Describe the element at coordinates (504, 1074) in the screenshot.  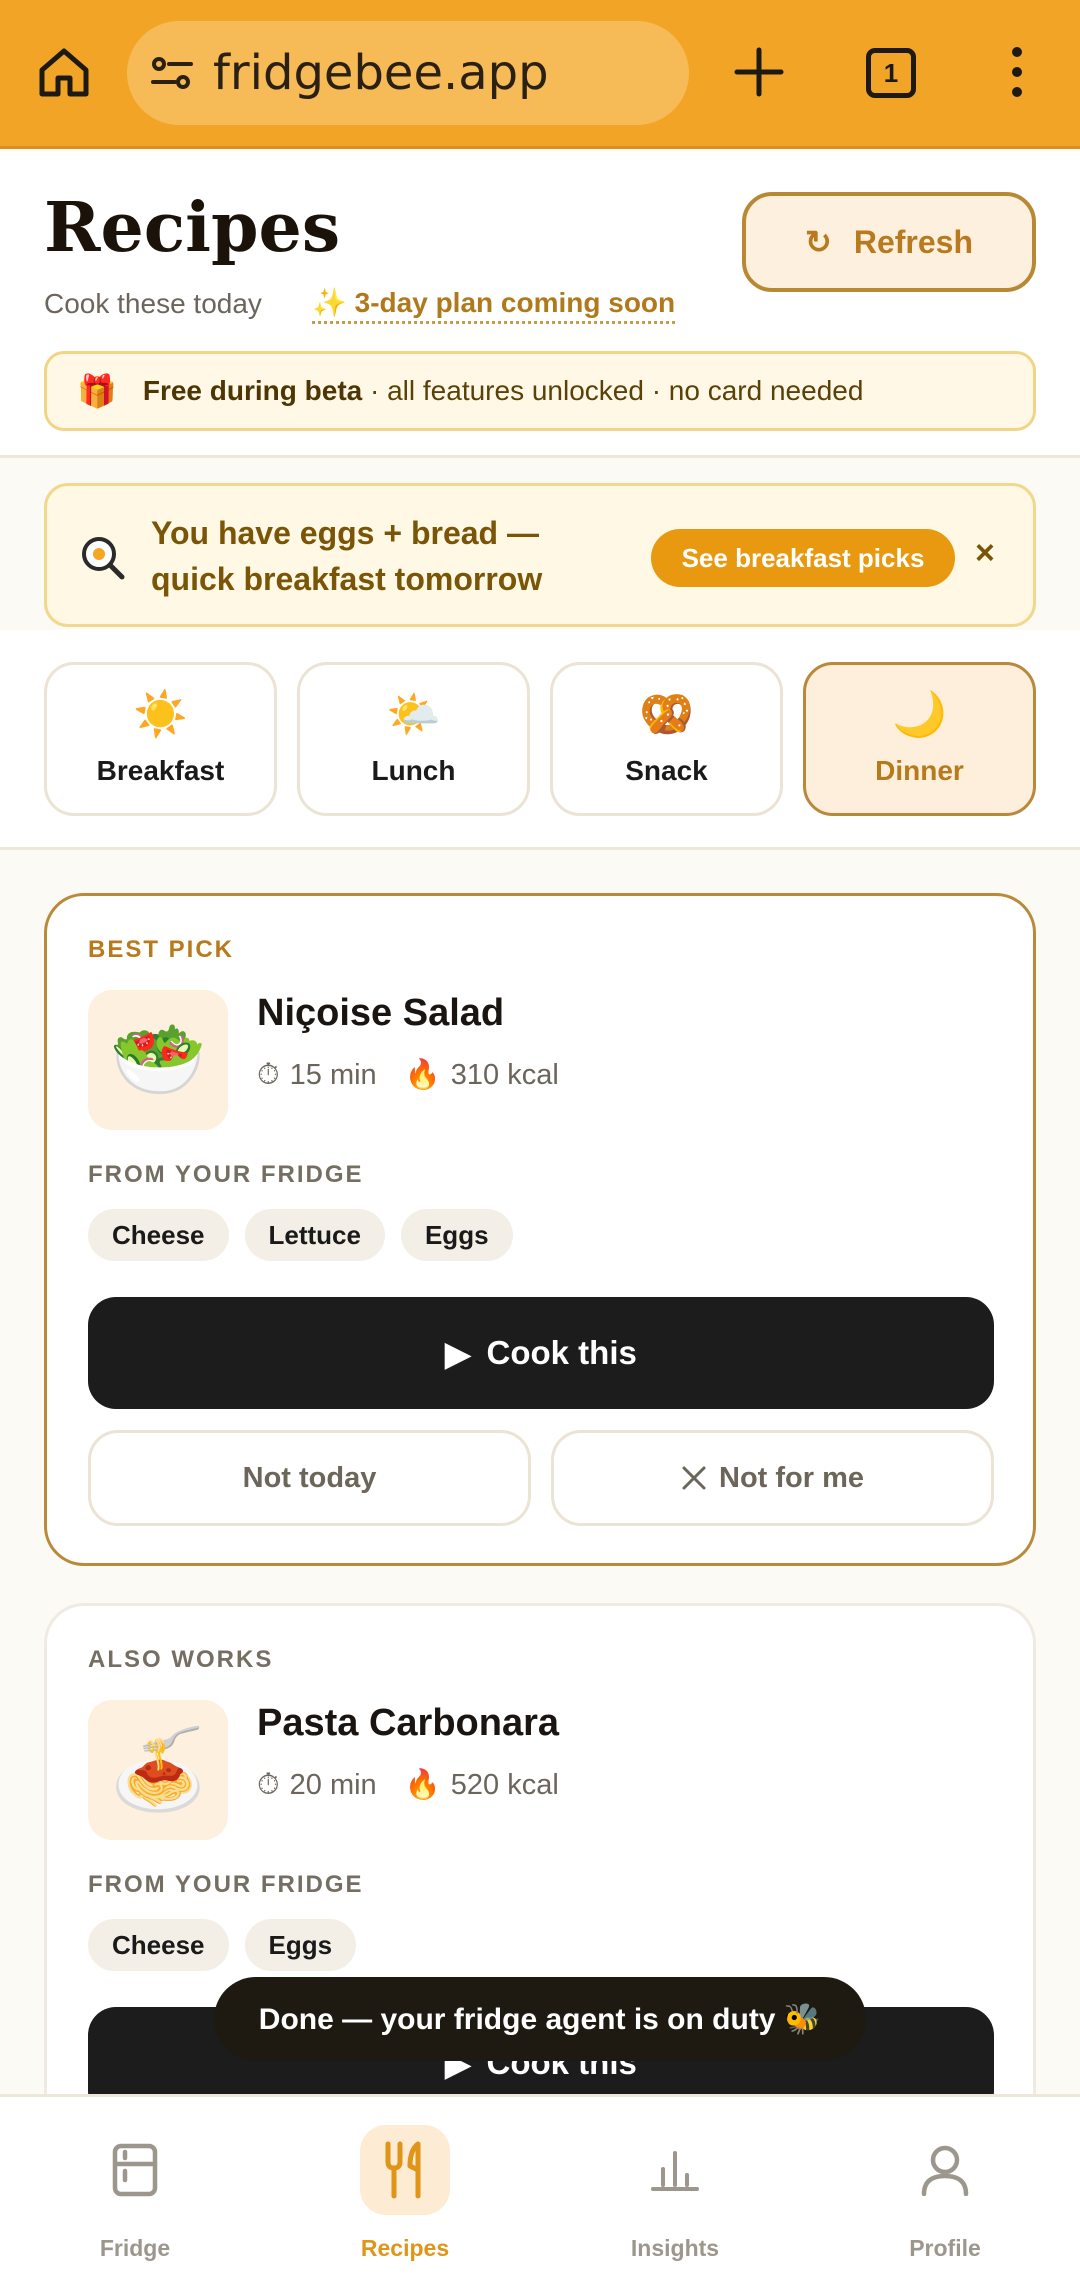
I see `recipe-kcal: 310 kcal` at that location.